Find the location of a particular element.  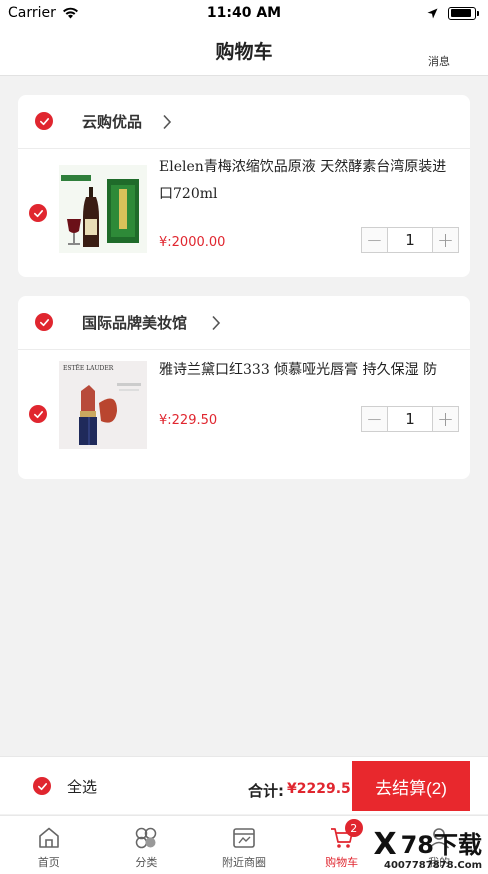

page-title: 购物车 is located at coordinates (244, 52).